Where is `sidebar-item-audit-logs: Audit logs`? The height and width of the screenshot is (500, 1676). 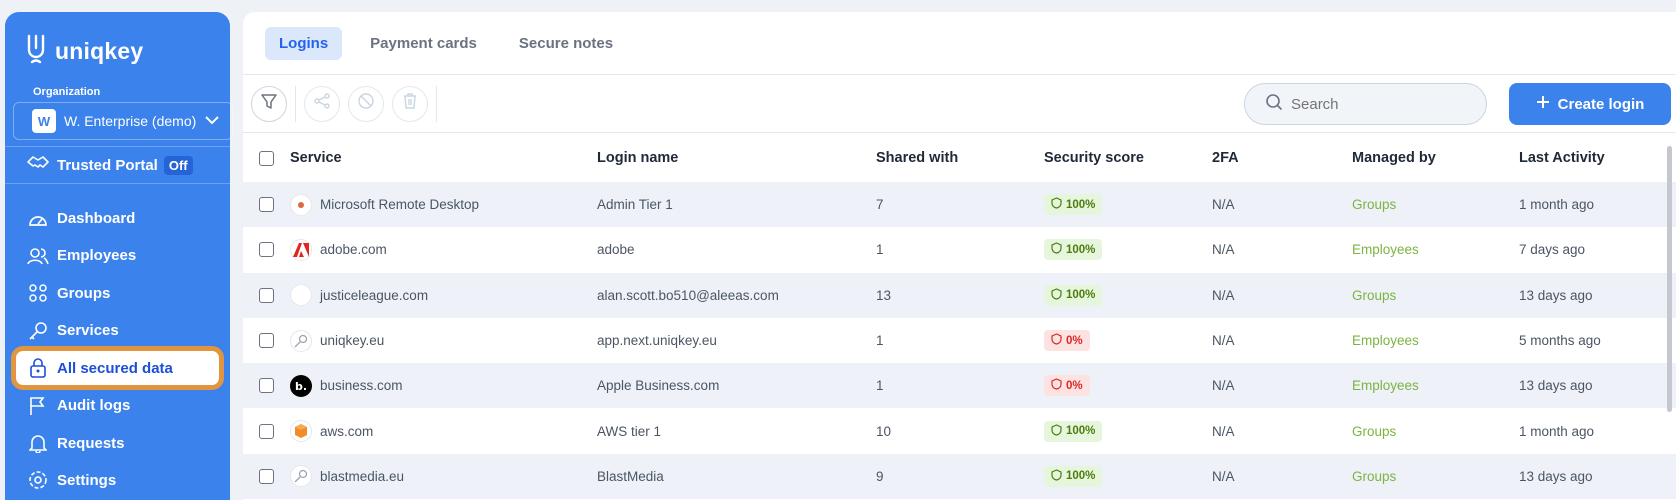 sidebar-item-audit-logs: Audit logs is located at coordinates (117, 405).